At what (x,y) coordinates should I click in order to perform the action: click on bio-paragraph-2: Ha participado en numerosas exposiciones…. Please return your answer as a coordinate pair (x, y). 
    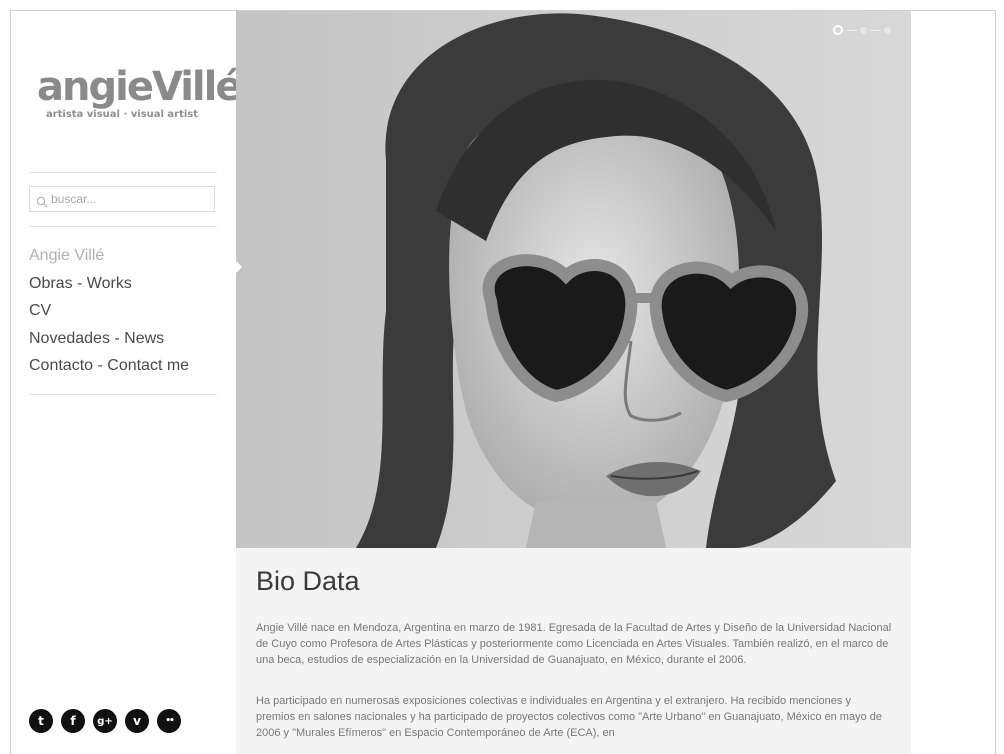
    Looking at the image, I should click on (569, 717).